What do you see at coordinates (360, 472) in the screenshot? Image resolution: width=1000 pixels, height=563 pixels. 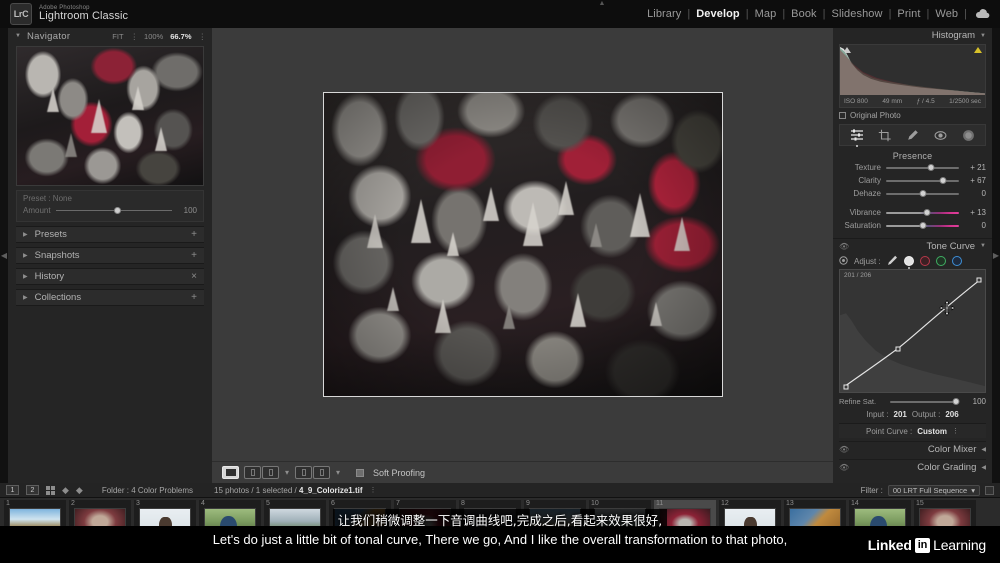 I see `soft-proofing-checkbox` at bounding box center [360, 472].